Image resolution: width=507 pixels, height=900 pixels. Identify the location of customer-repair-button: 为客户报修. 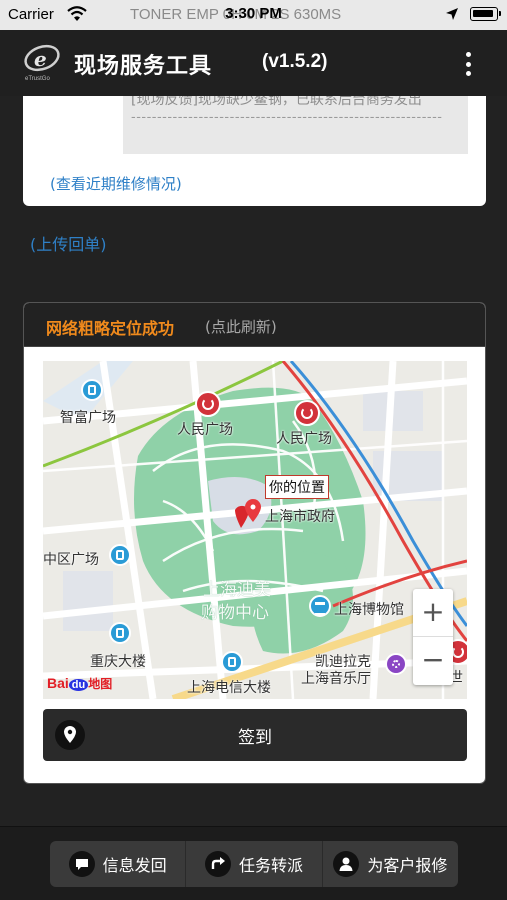
(390, 864).